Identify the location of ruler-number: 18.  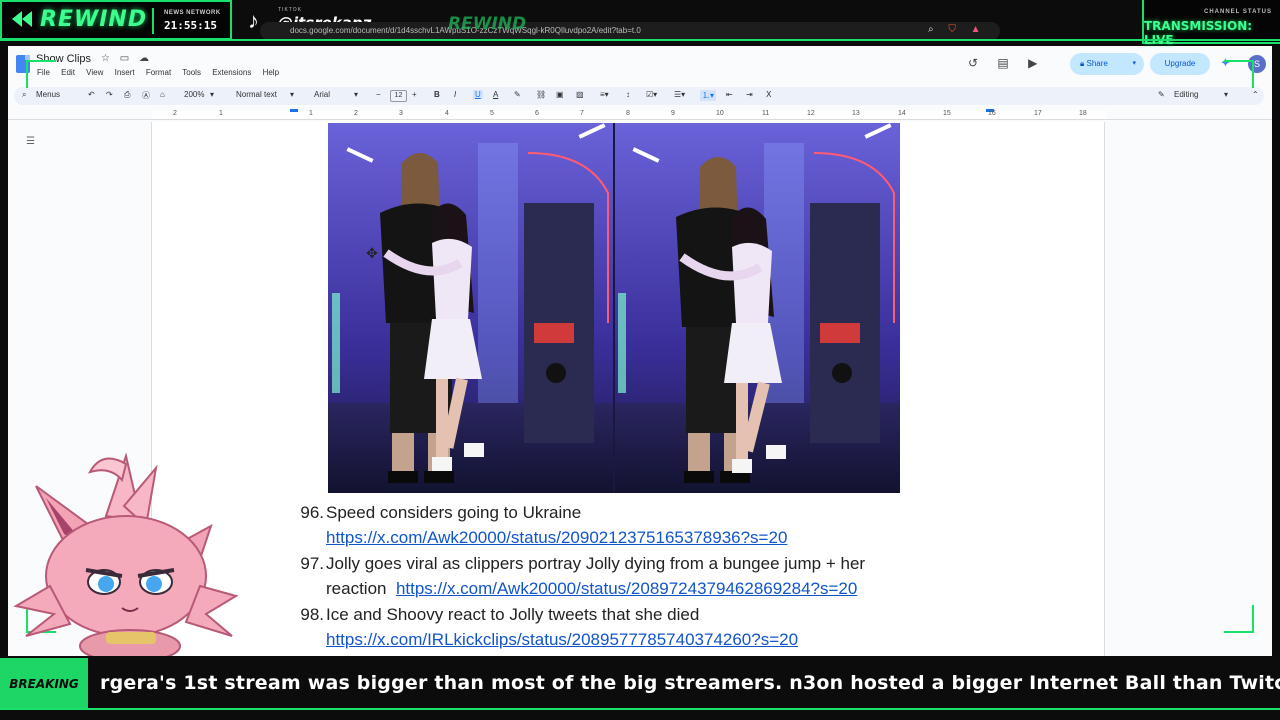
(1083, 113).